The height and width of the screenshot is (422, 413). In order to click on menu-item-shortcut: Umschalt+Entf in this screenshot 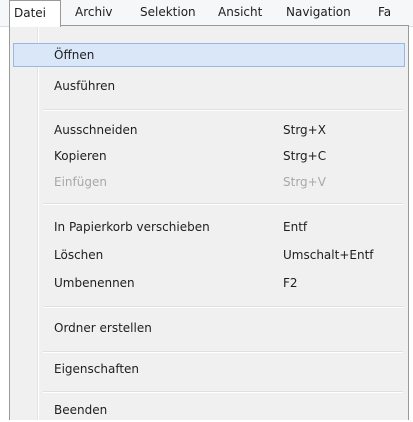, I will do `click(328, 255)`.